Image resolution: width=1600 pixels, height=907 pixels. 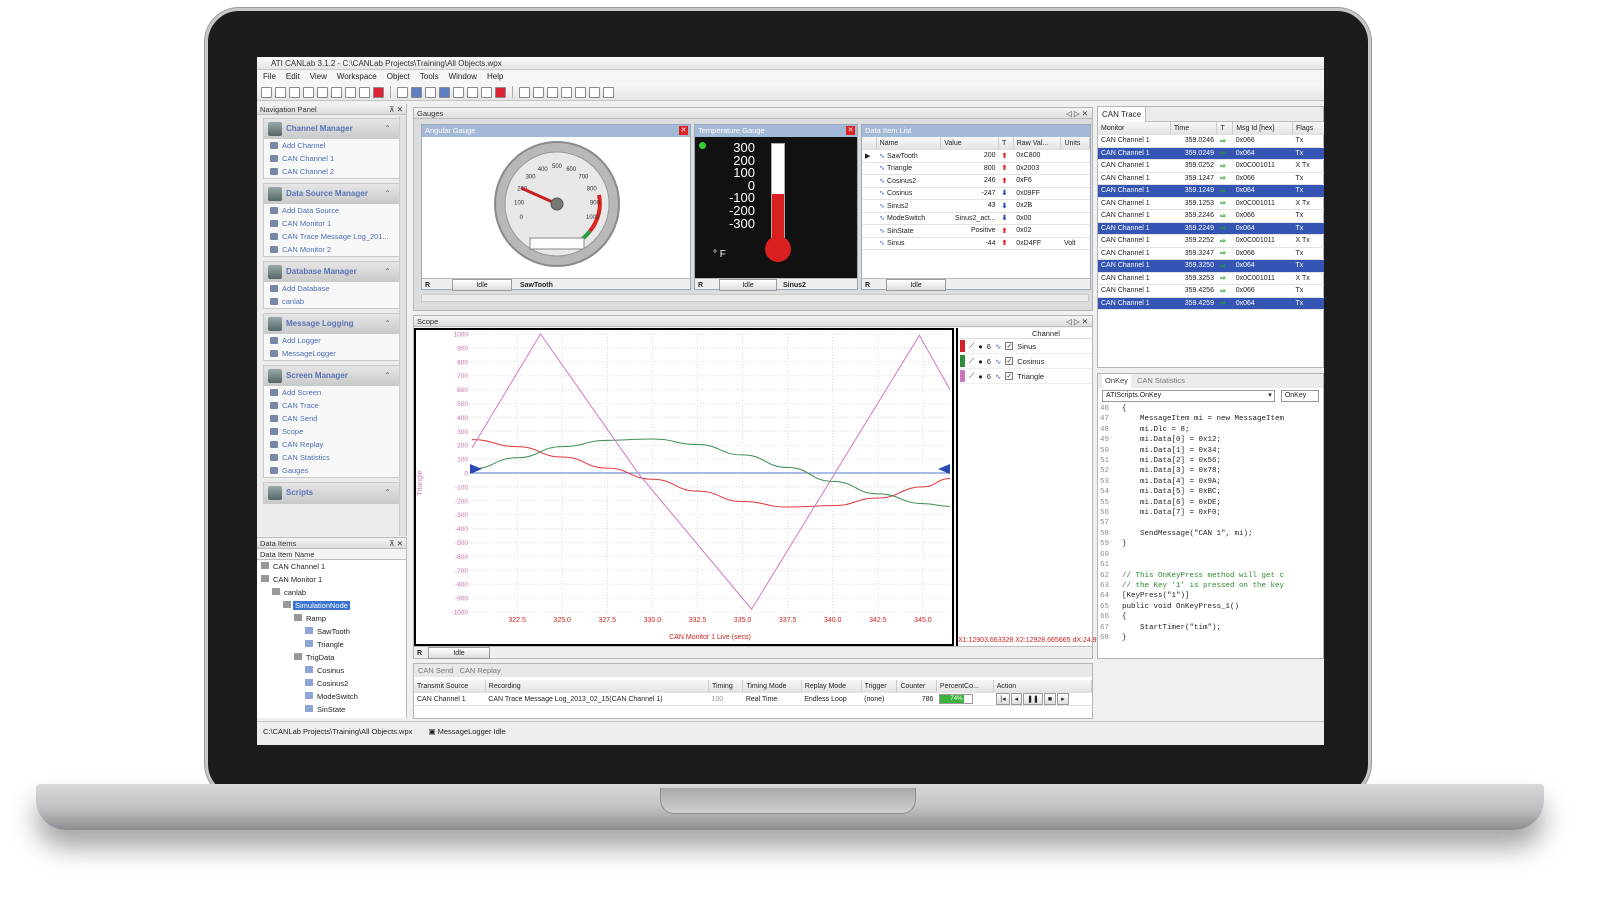 What do you see at coordinates (1211, 253) in the screenshot?
I see `trace-row: CAN Channel 1 359.3247 ⇨ 0x066 Tx` at bounding box center [1211, 253].